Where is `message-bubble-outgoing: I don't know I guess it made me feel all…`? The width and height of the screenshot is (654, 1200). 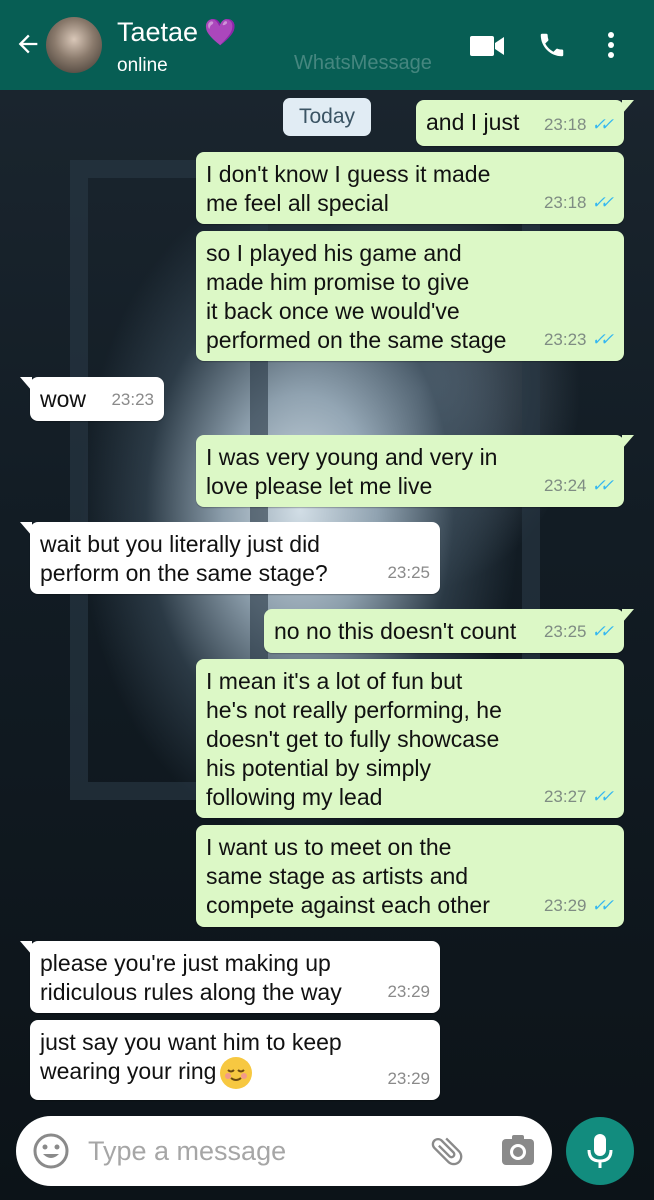
message-bubble-outgoing: I don't know I guess it made me feel all… is located at coordinates (410, 188).